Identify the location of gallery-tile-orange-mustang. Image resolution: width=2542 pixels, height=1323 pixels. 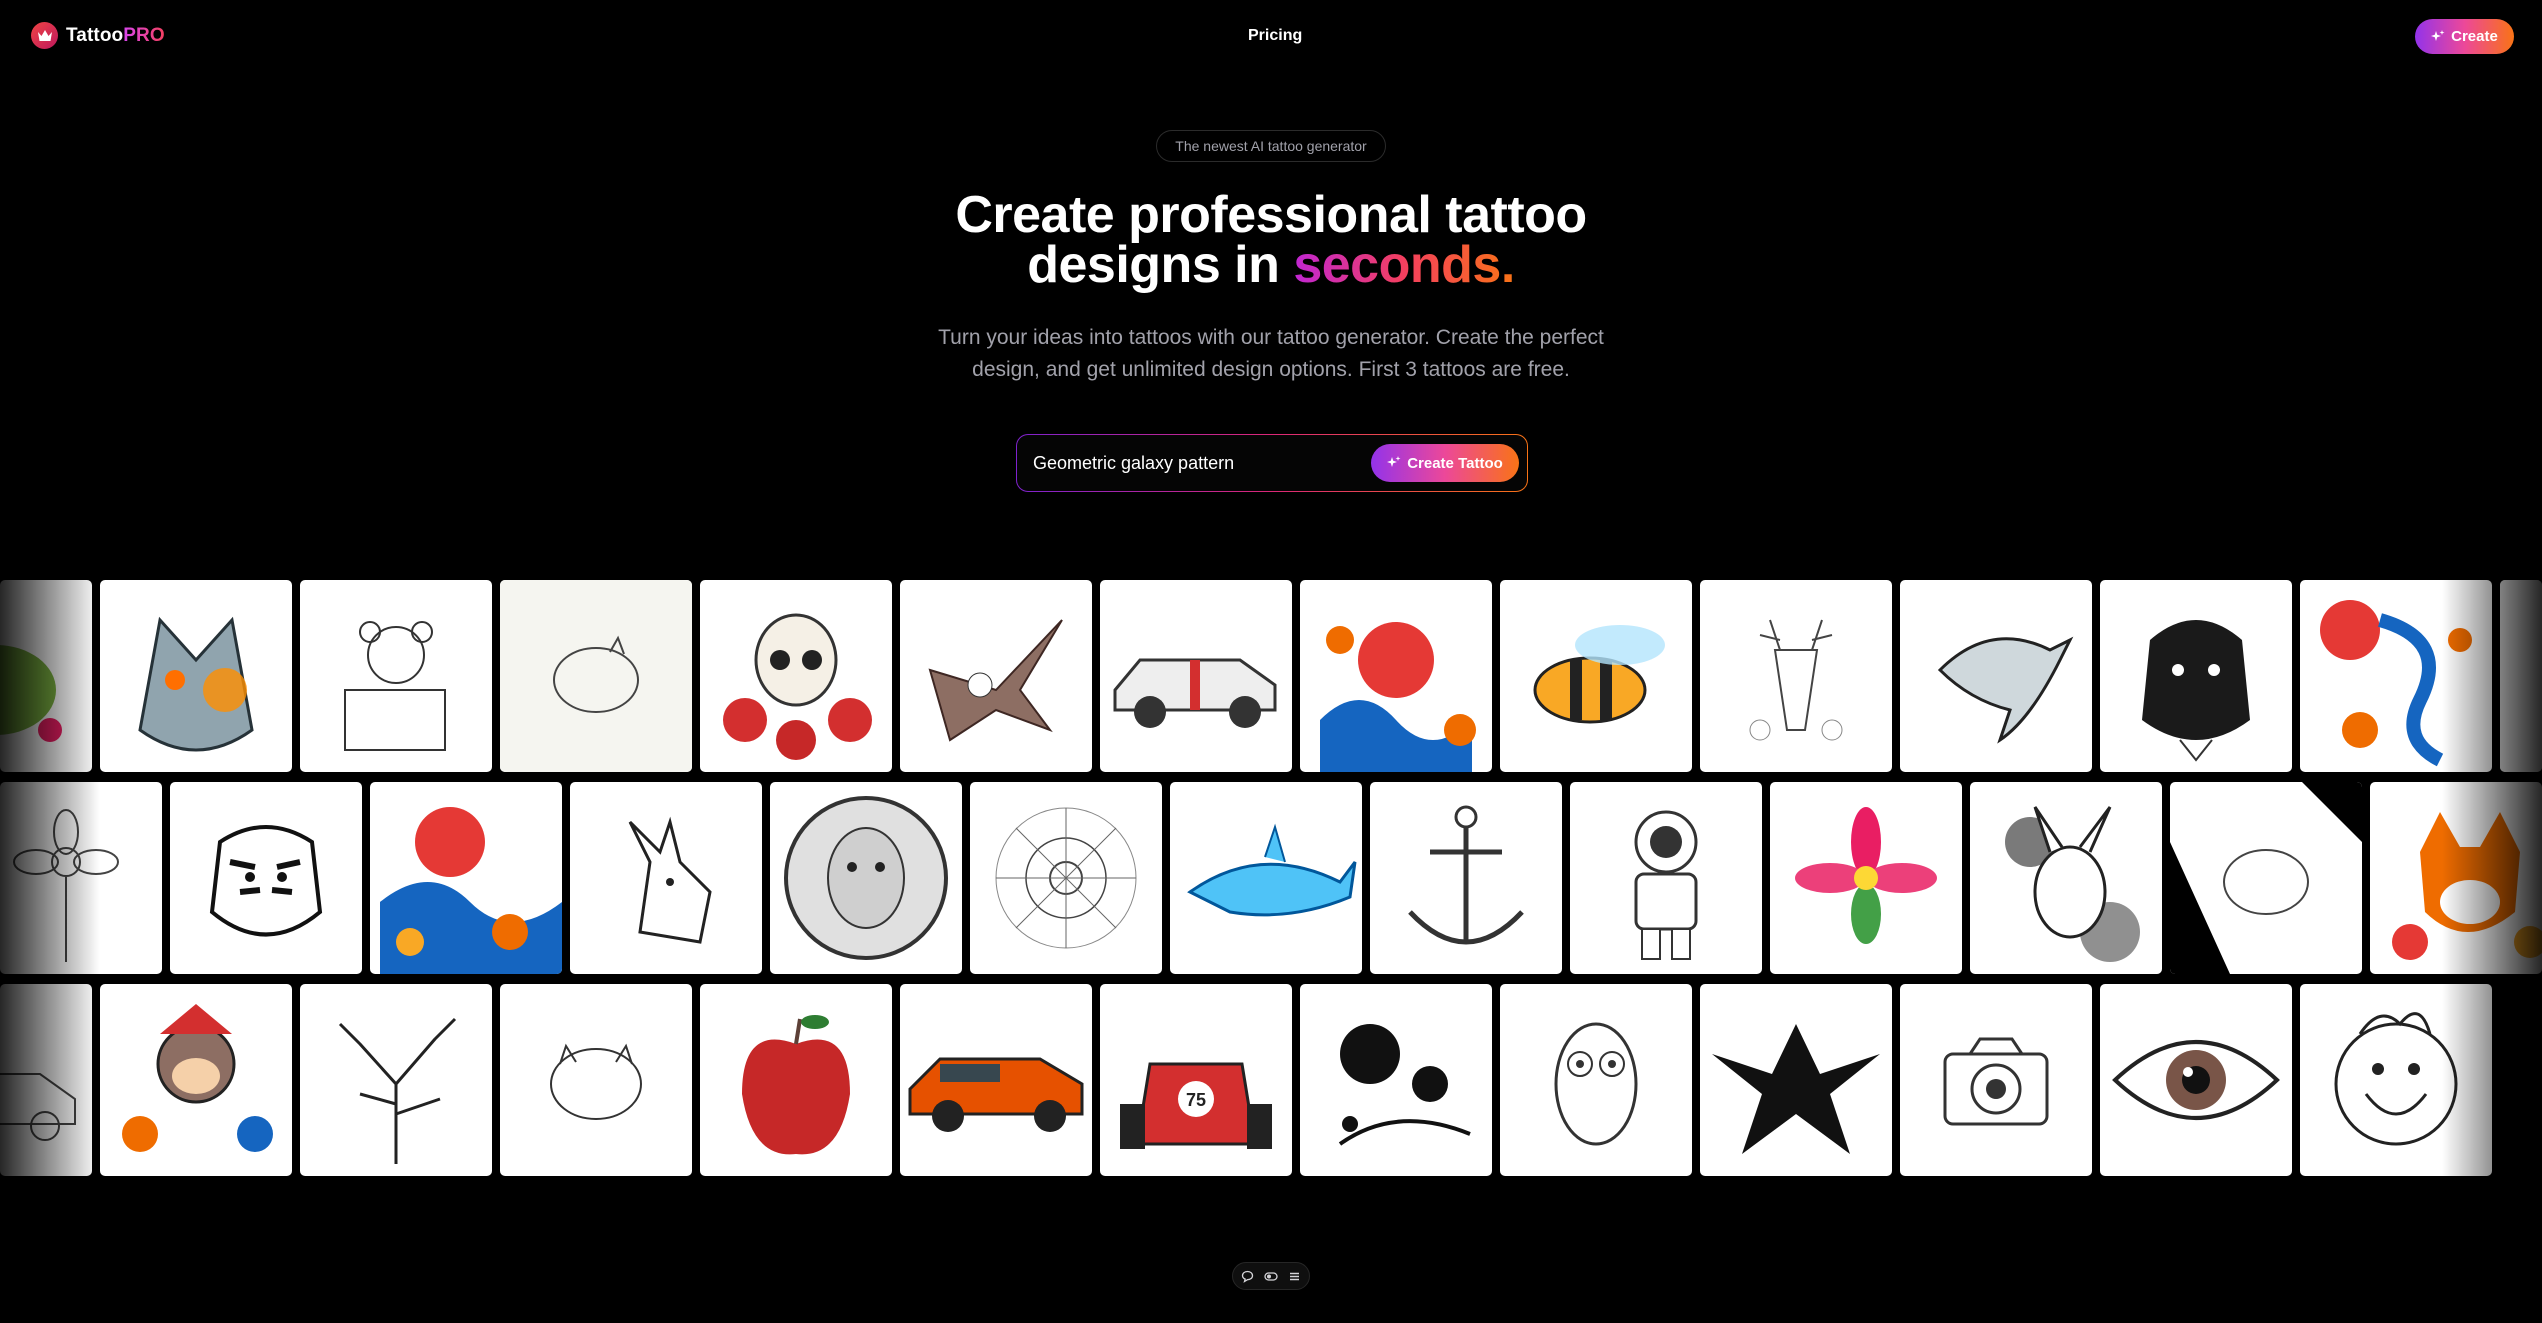
(996, 1080).